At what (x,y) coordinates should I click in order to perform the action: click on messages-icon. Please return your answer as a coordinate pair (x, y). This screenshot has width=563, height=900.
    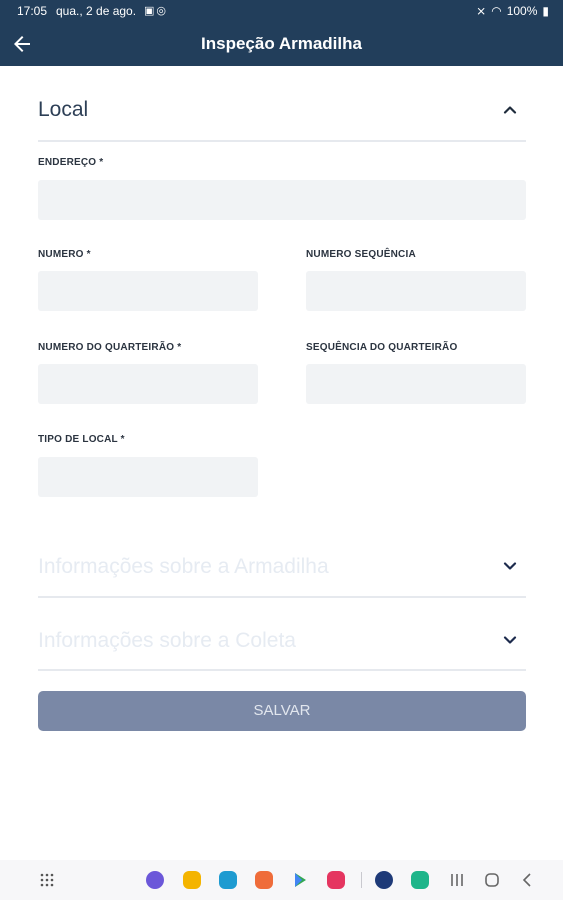
    Looking at the image, I should click on (420, 880).